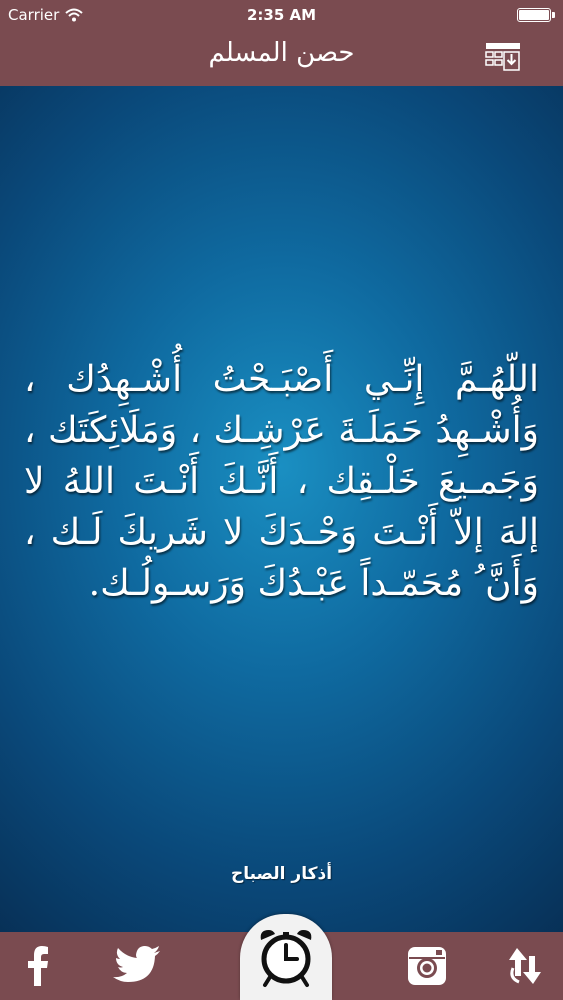  I want to click on list-download-icon, so click(503, 57).